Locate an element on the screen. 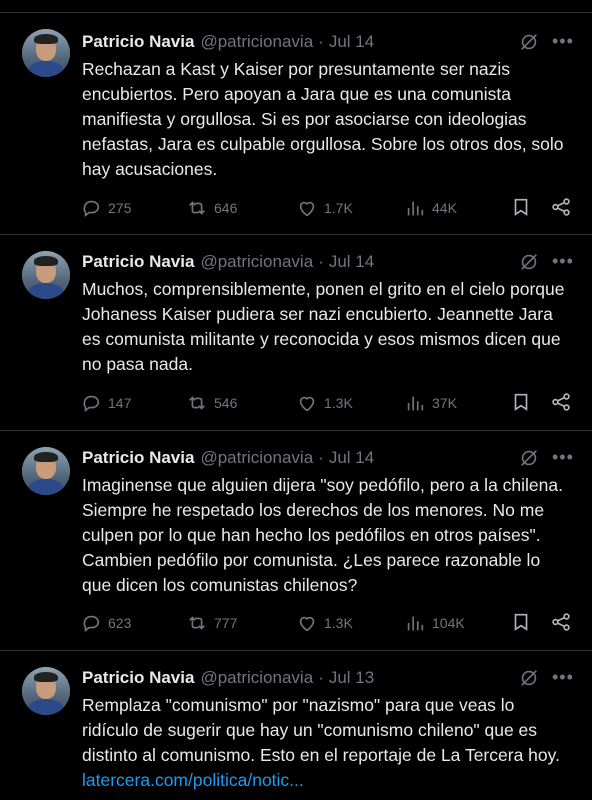 The image size is (592, 800). reply-button: 623 is located at coordinates (105, 623).